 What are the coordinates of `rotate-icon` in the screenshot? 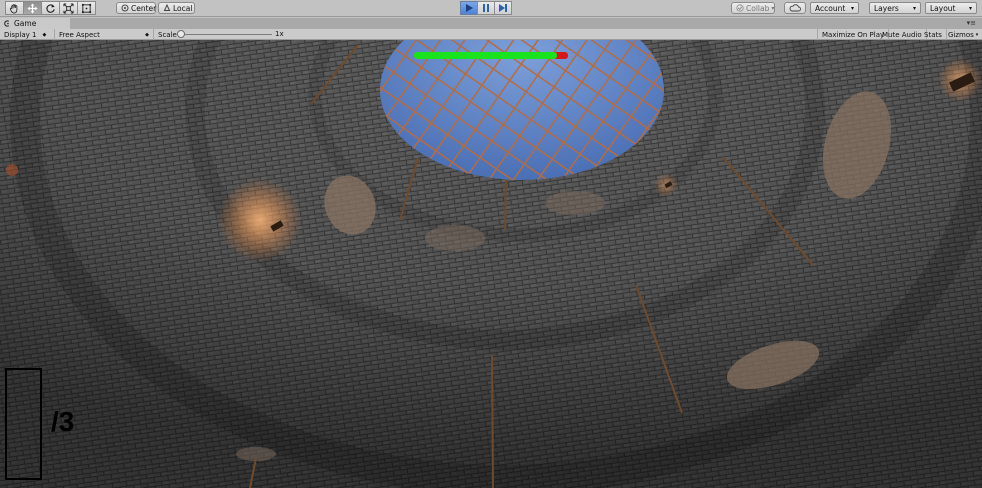 It's located at (50, 8).